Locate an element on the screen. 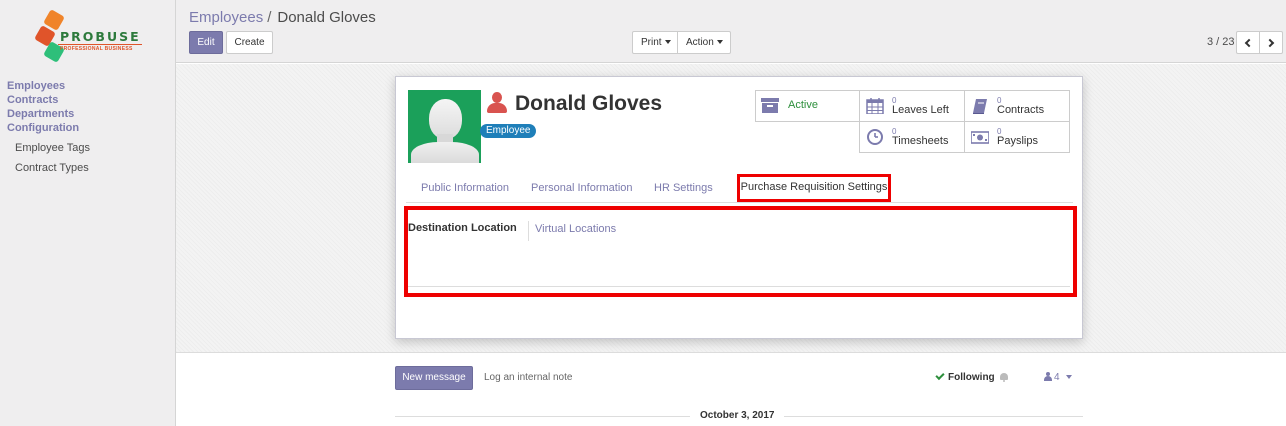 This screenshot has width=1286, height=426. destination-location-field: Virtual Locations is located at coordinates (575, 229).